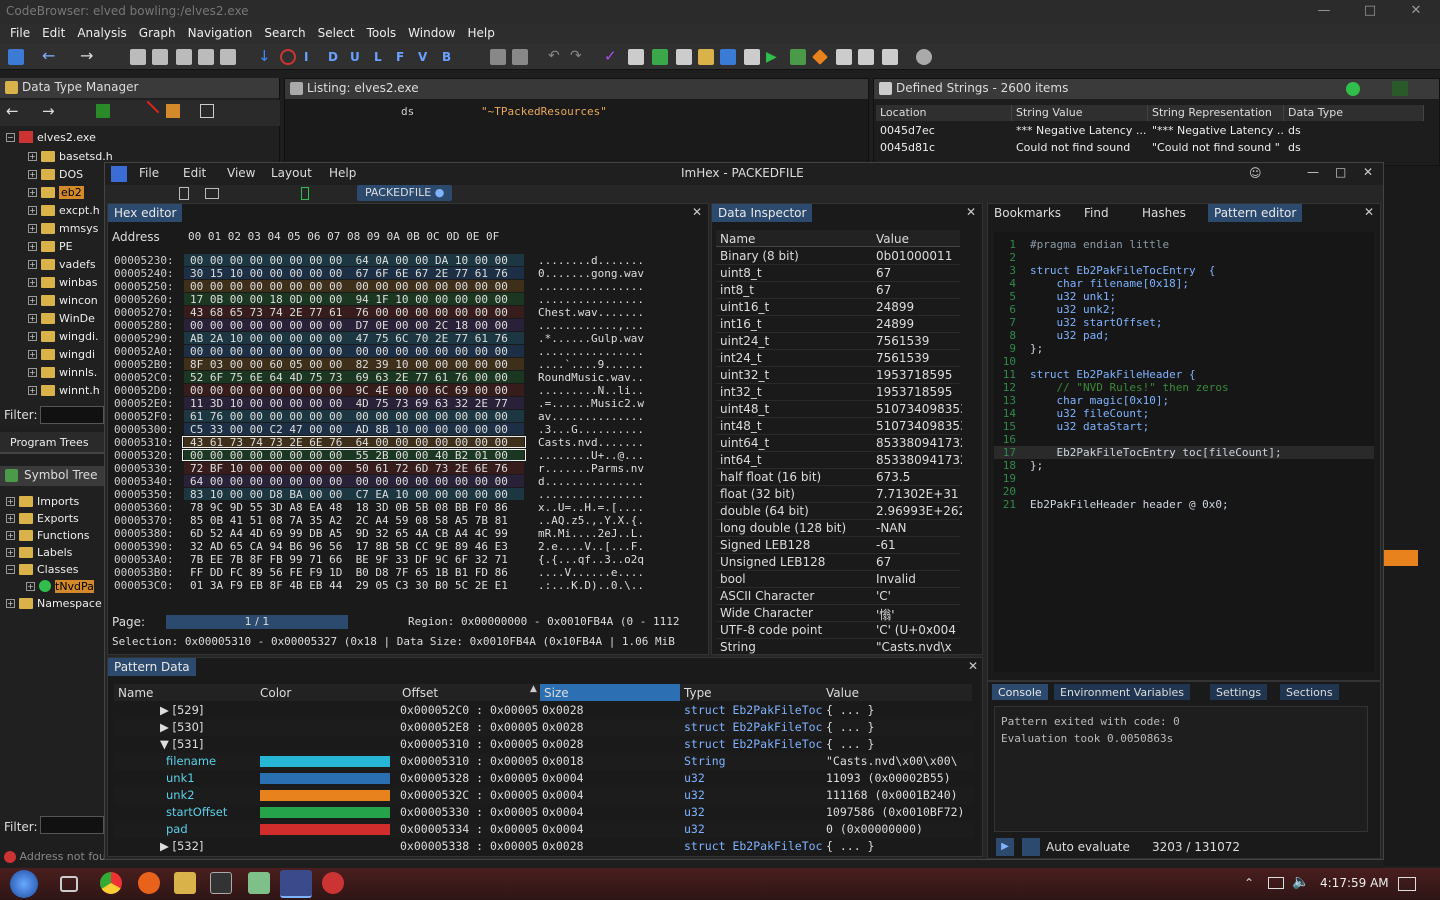 This screenshot has width=1440, height=900. Describe the element at coordinates (591, 403) in the screenshot. I see `ascii-text: .=......Music2.w` at that location.